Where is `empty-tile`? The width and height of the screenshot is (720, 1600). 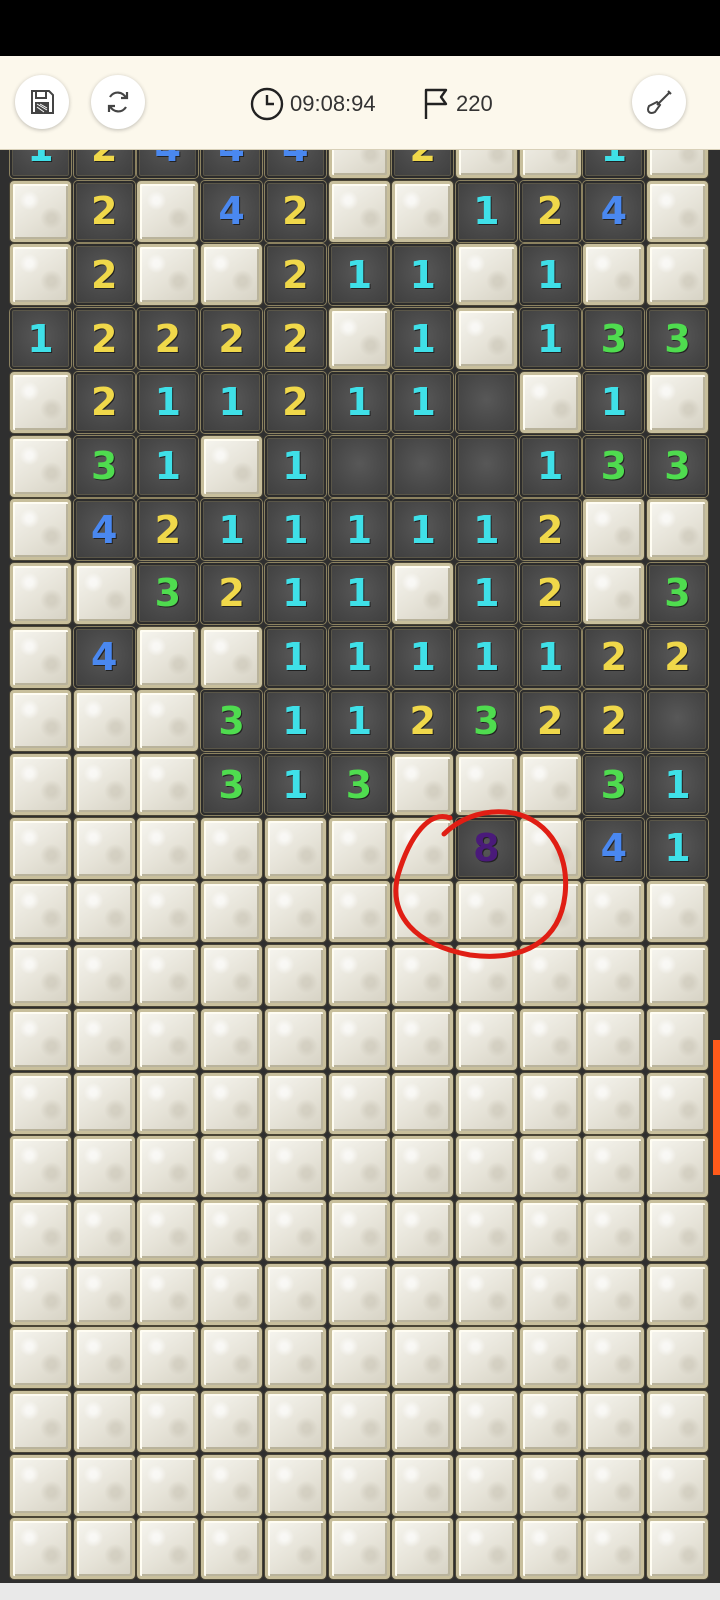 empty-tile is located at coordinates (677, 721).